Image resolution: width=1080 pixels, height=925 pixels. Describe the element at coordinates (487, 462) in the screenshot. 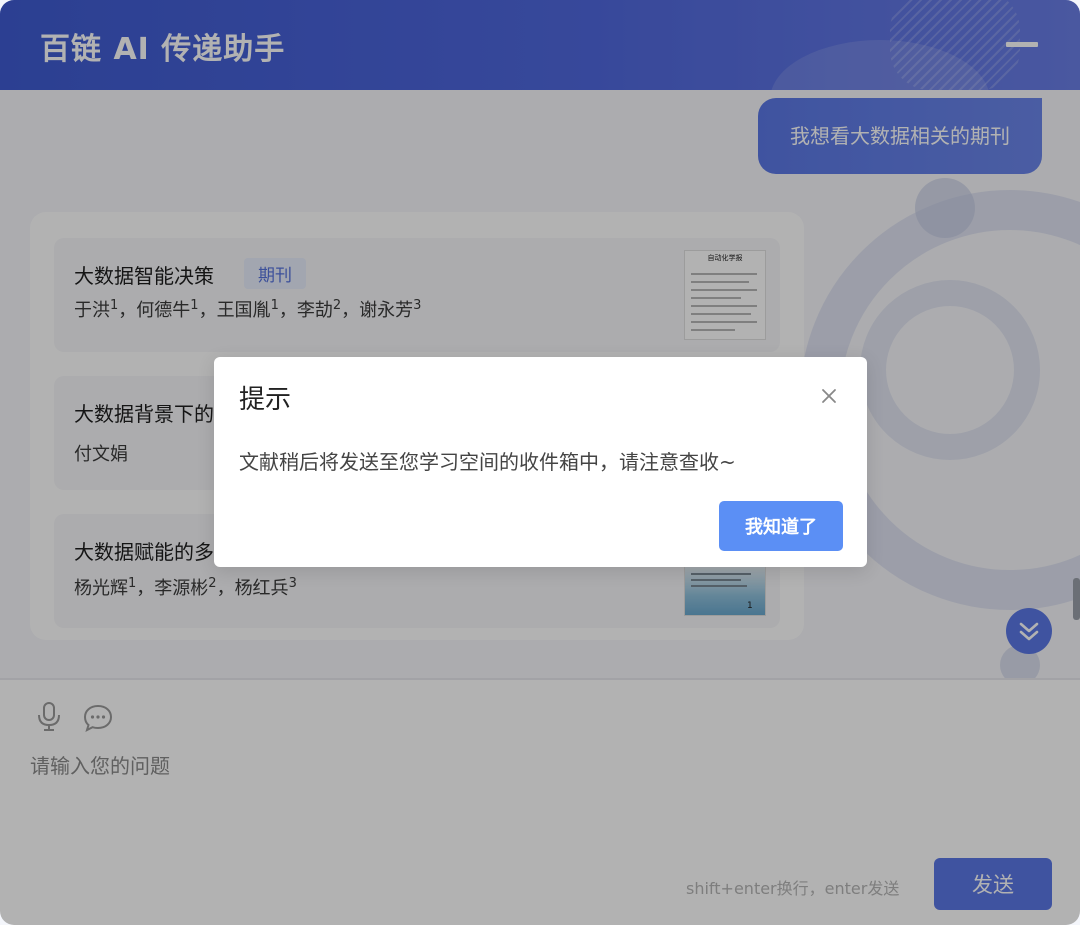

I see `dialog-message: 文献稍后将发送至您学习空间的收件箱中，请注意查收~` at that location.